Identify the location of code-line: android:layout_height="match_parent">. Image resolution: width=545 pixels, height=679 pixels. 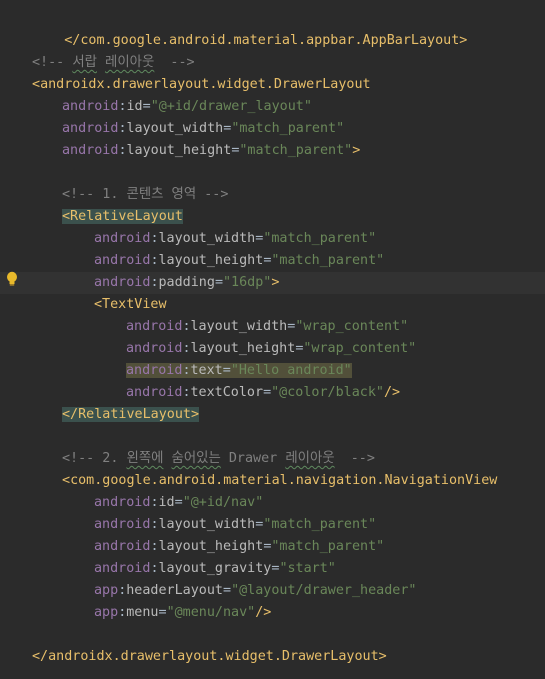
(303, 151).